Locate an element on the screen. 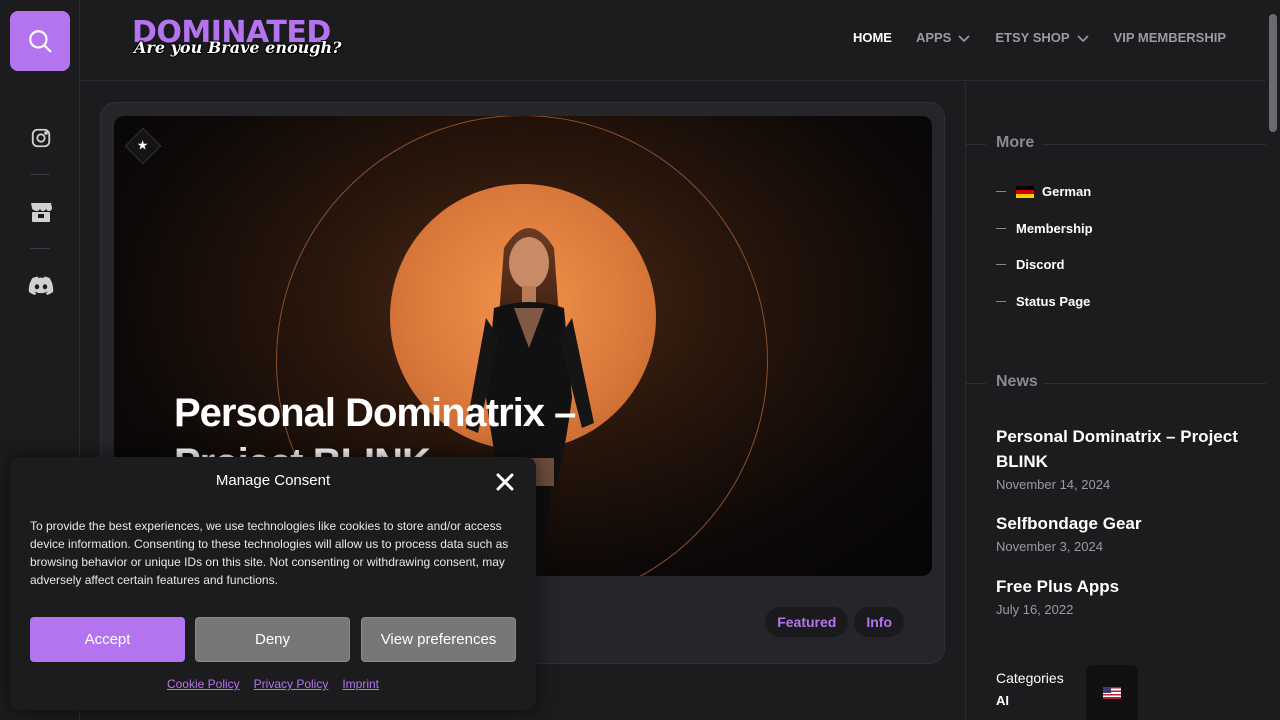 This screenshot has width=1280, height=720. news-item: Free Plus Apps July 16, 2022 is located at coordinates (1121, 595).